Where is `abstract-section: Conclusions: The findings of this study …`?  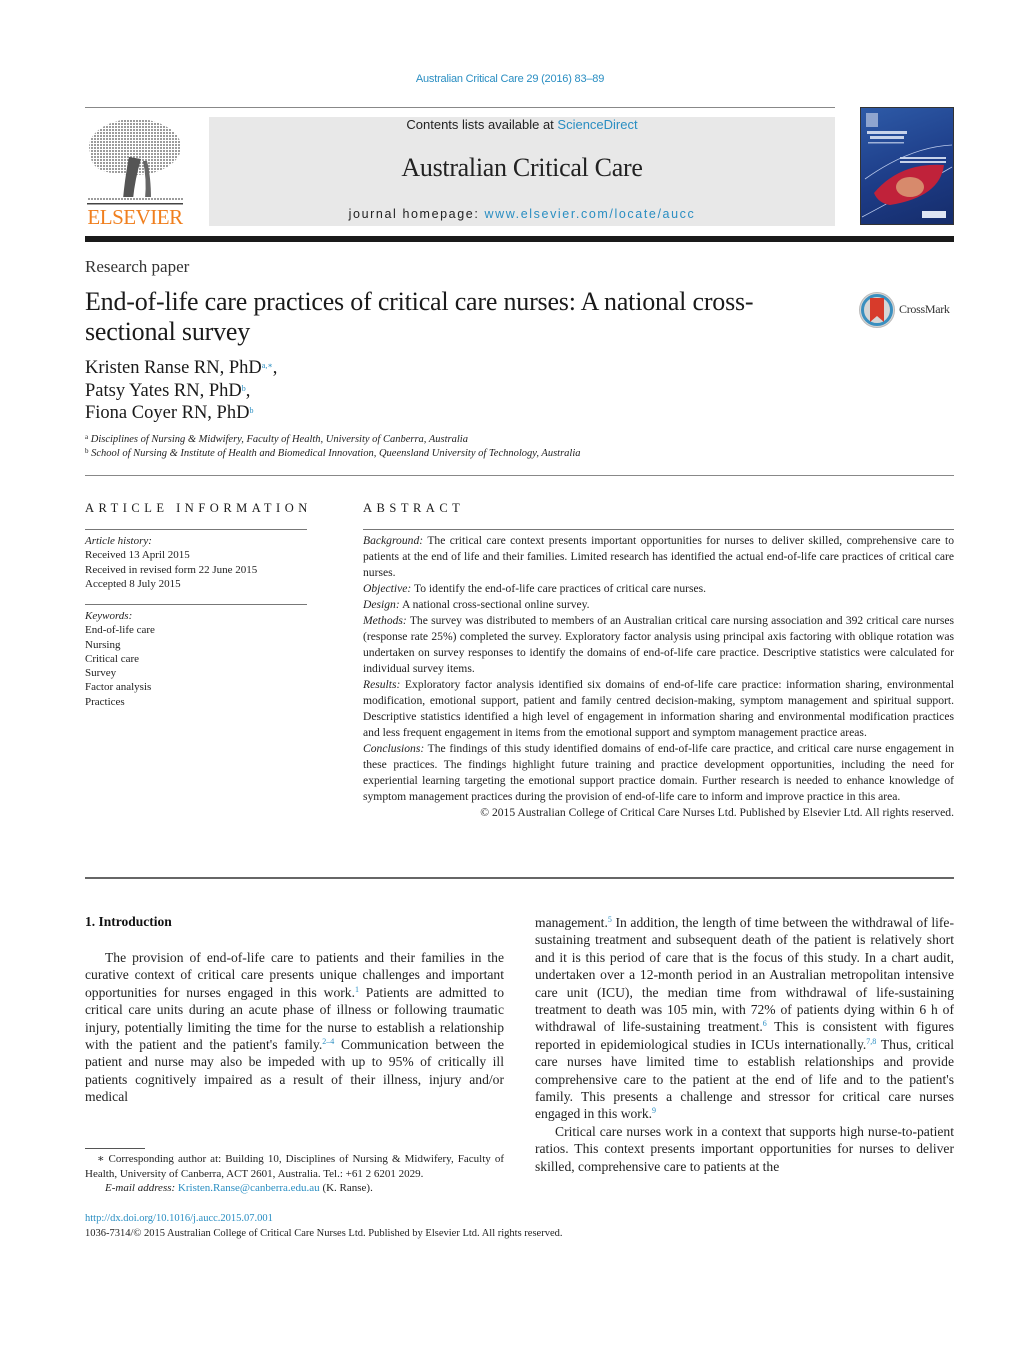
abstract-section: Conclusions: The findings of this study … is located at coordinates (658, 773).